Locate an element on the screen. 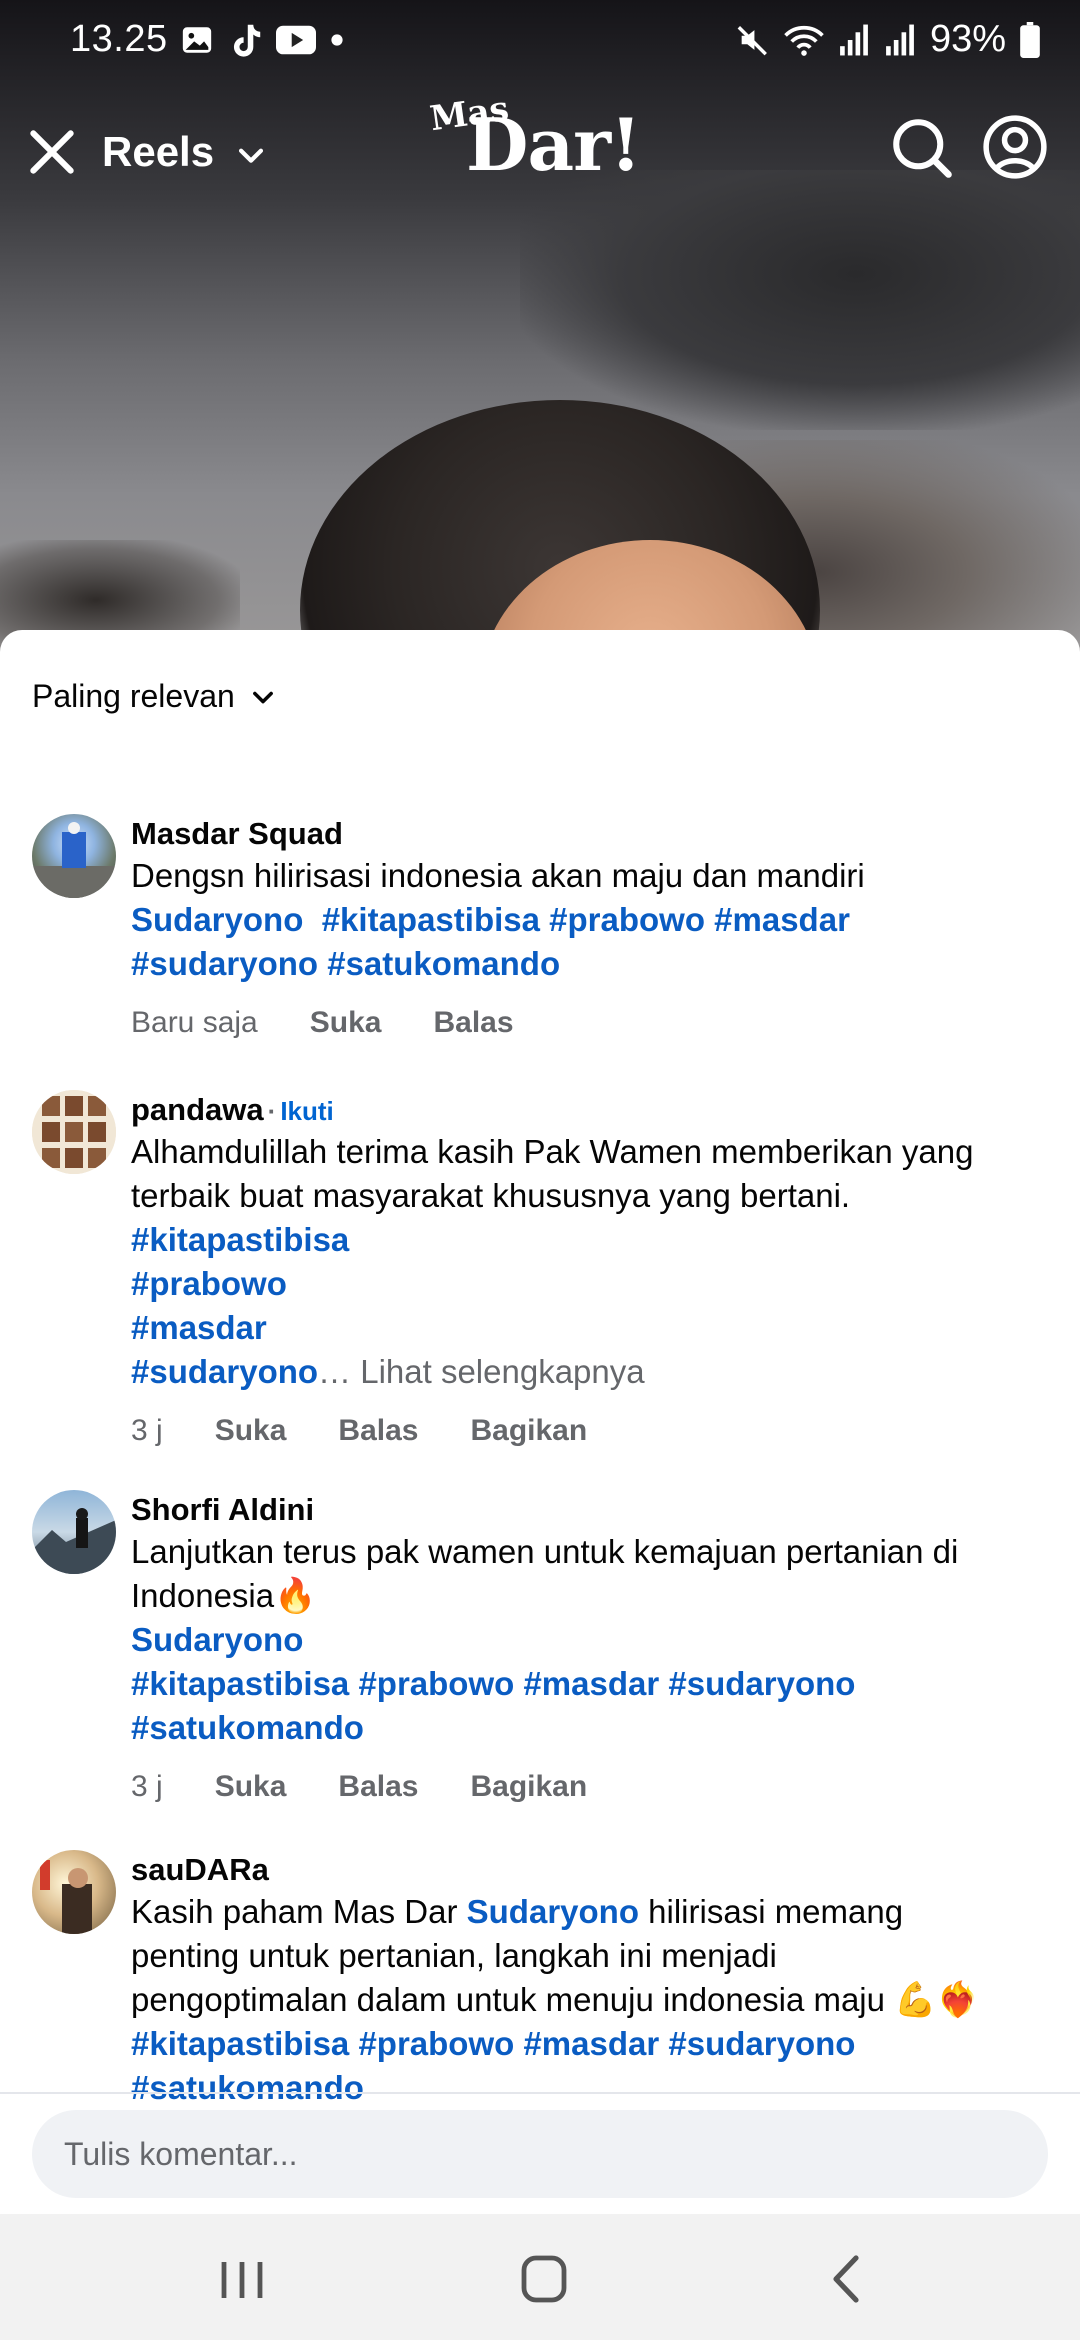 This screenshot has width=1080, height=2340. logo-big-text: Dar! is located at coordinates (554, 144).